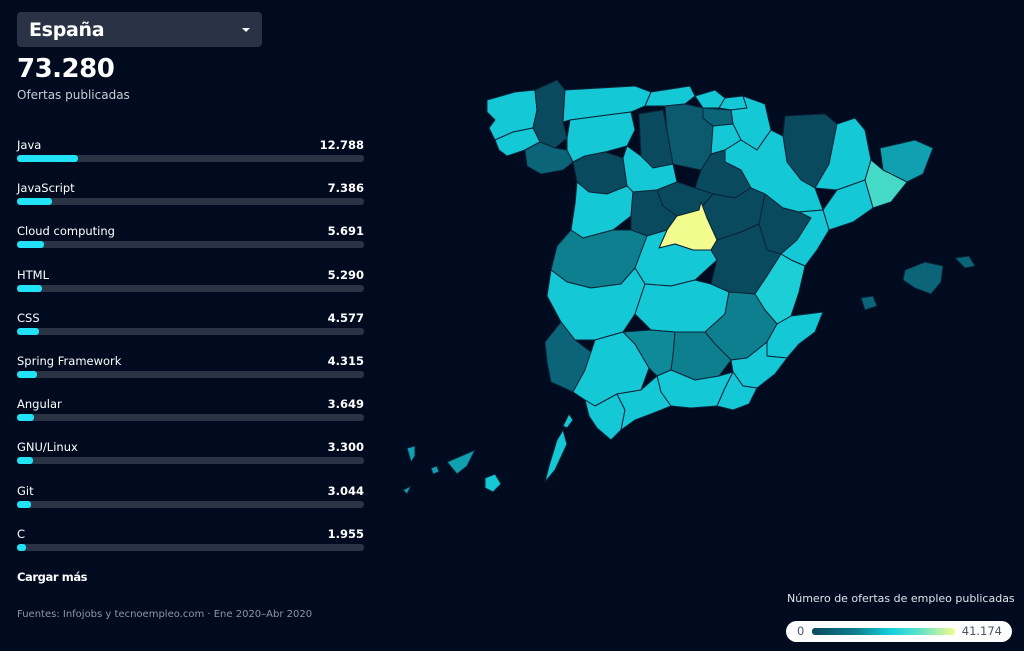  Describe the element at coordinates (69, 360) in the screenshot. I see `skill-name: Spring Framework` at that location.